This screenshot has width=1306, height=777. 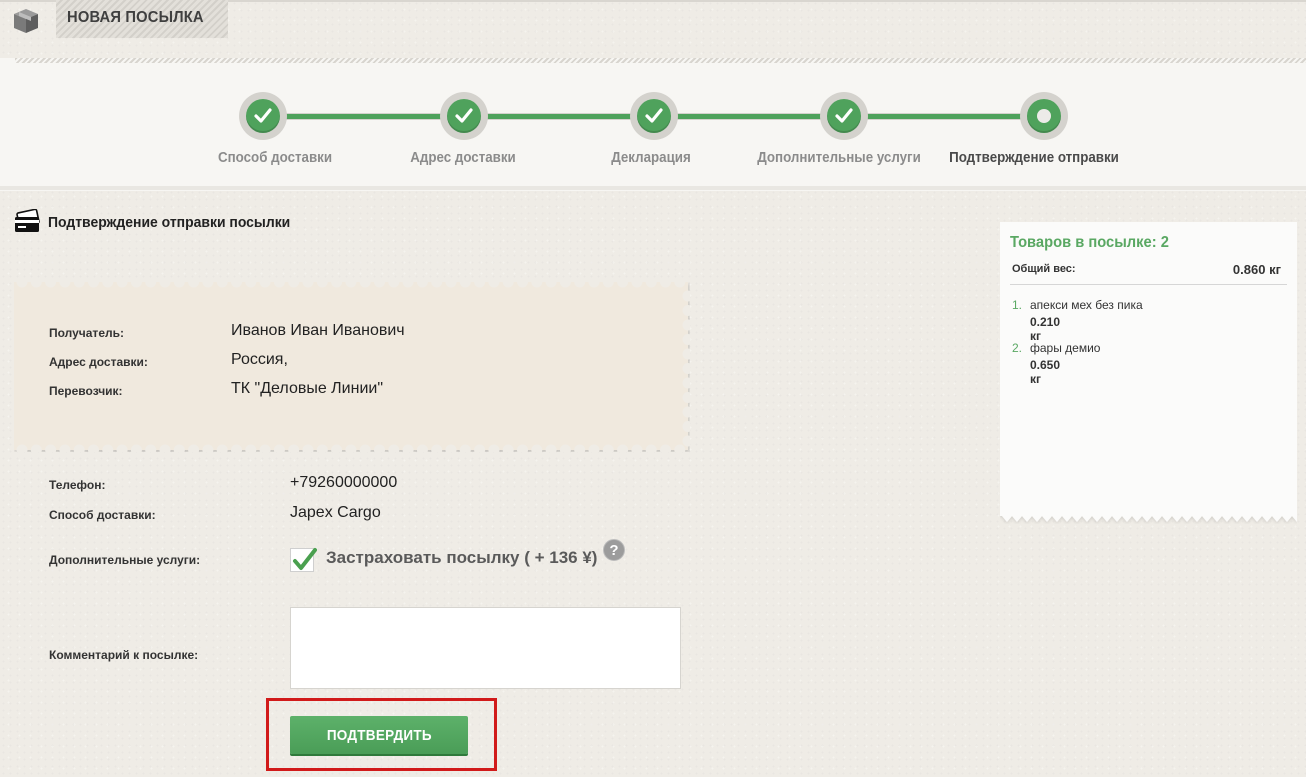 What do you see at coordinates (98, 362) in the screenshot?
I see `address-label: Адрес доставки:` at bounding box center [98, 362].